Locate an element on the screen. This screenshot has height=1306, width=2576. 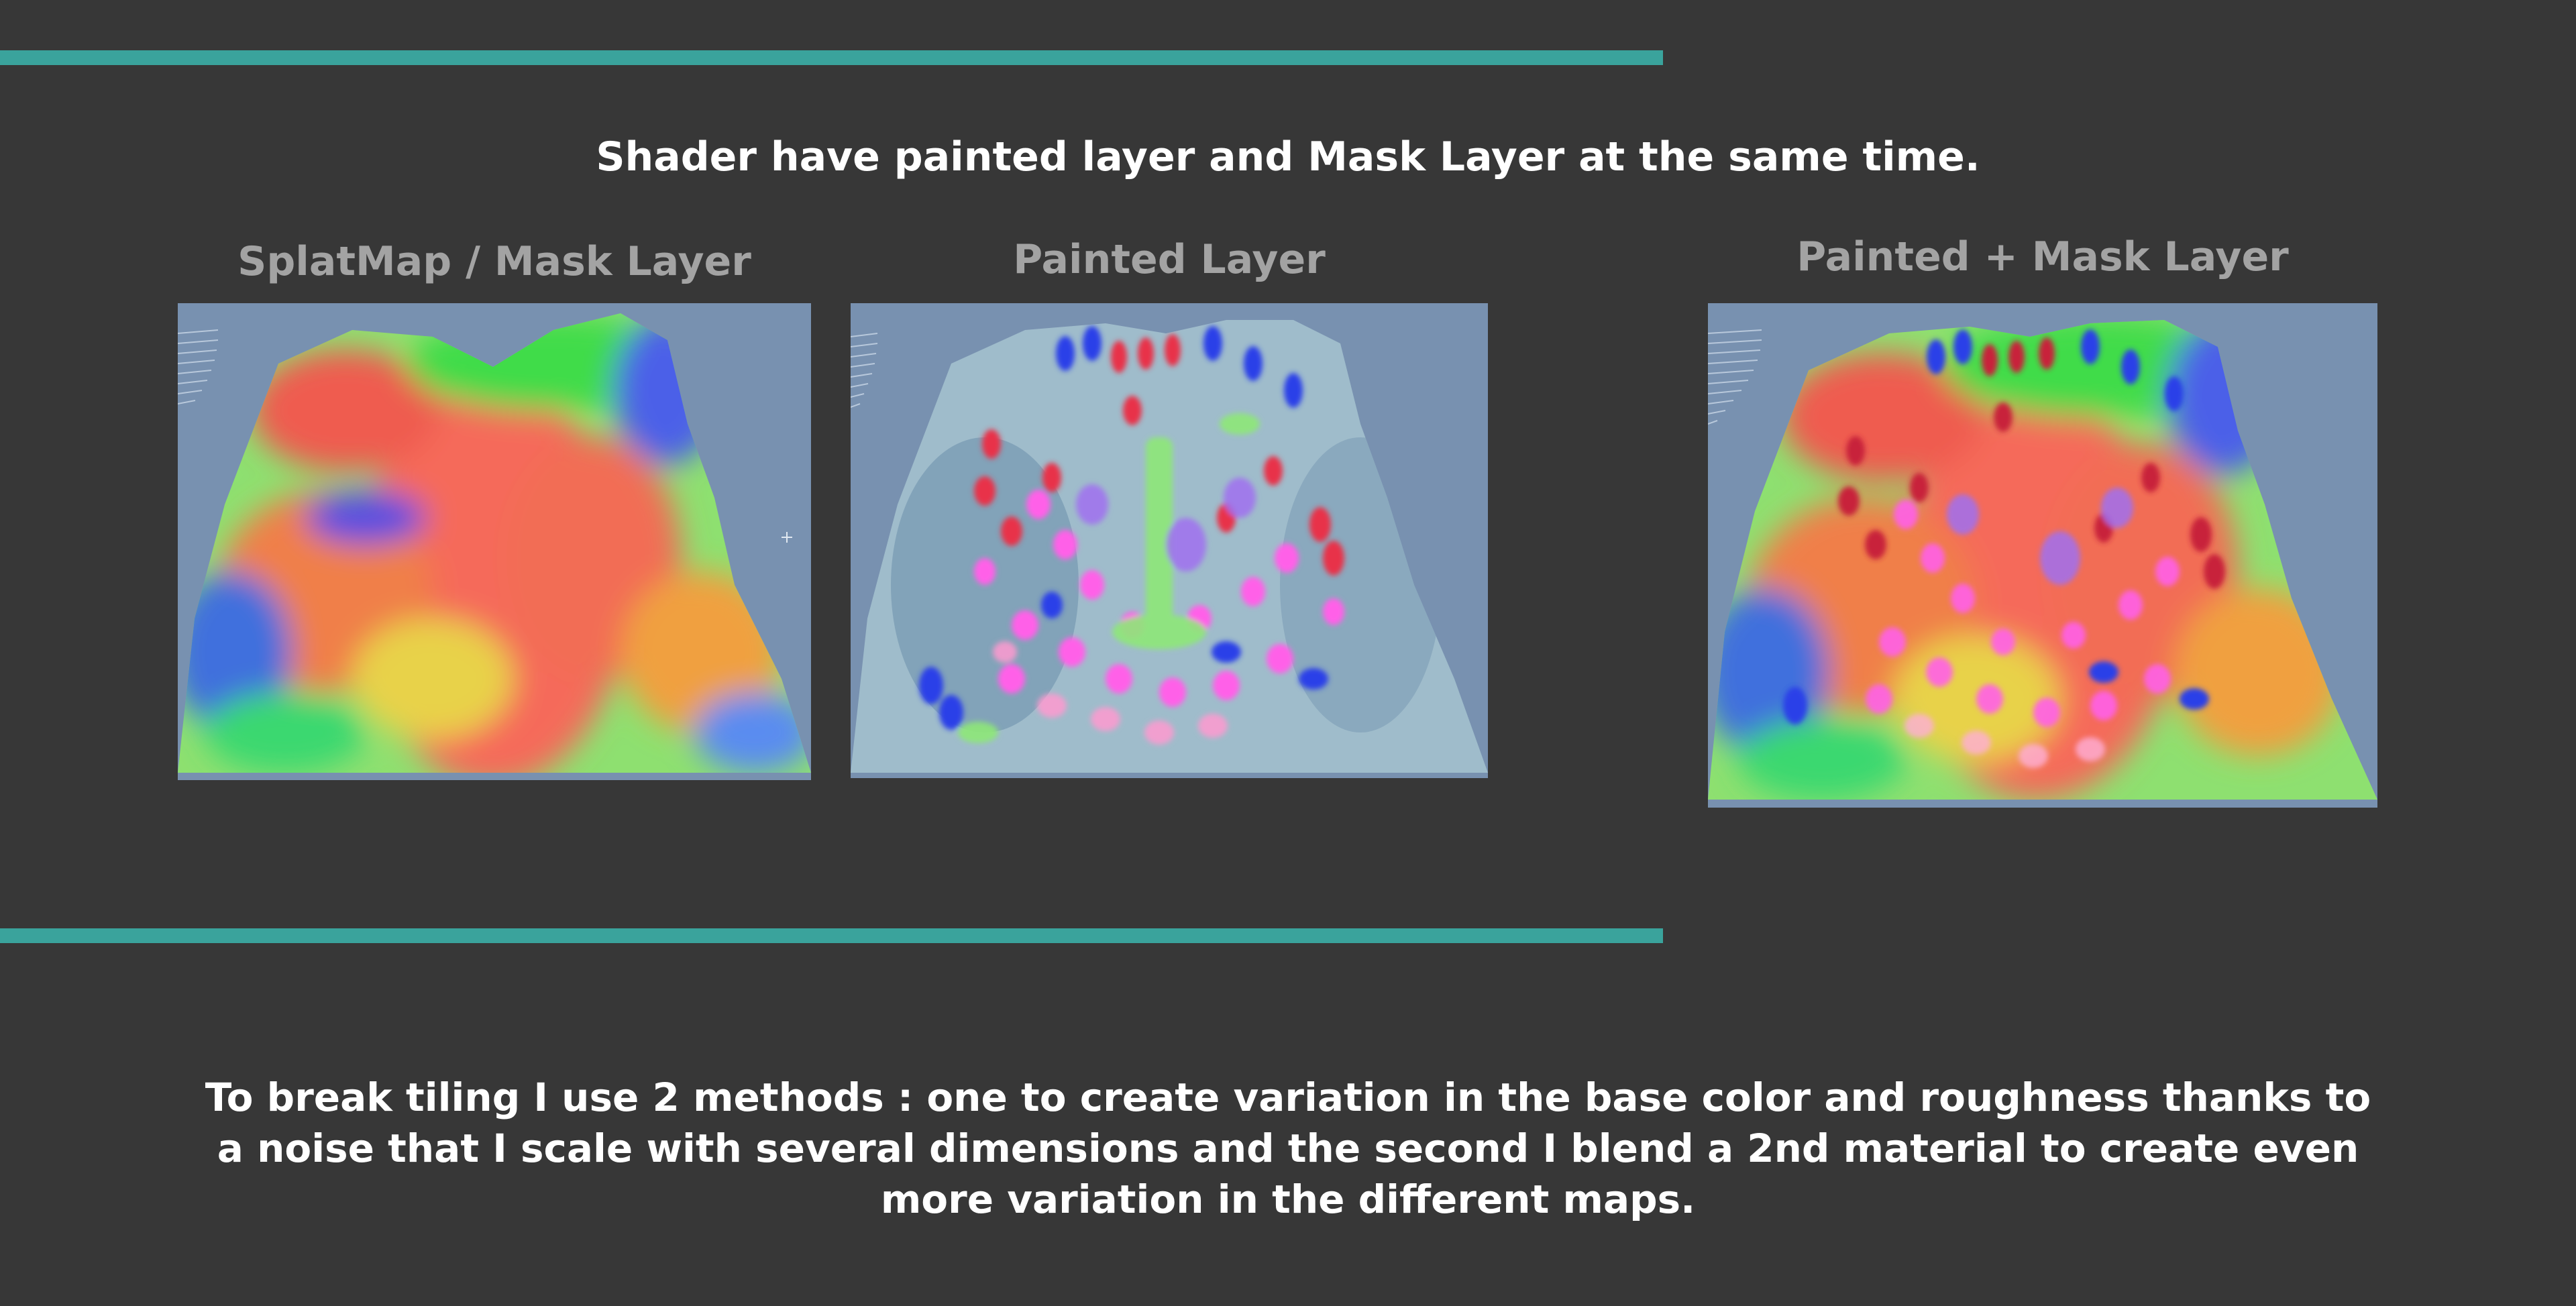
caption-splatmap-mask-layer: SplatMap / Mask Layer is located at coordinates (494, 261).